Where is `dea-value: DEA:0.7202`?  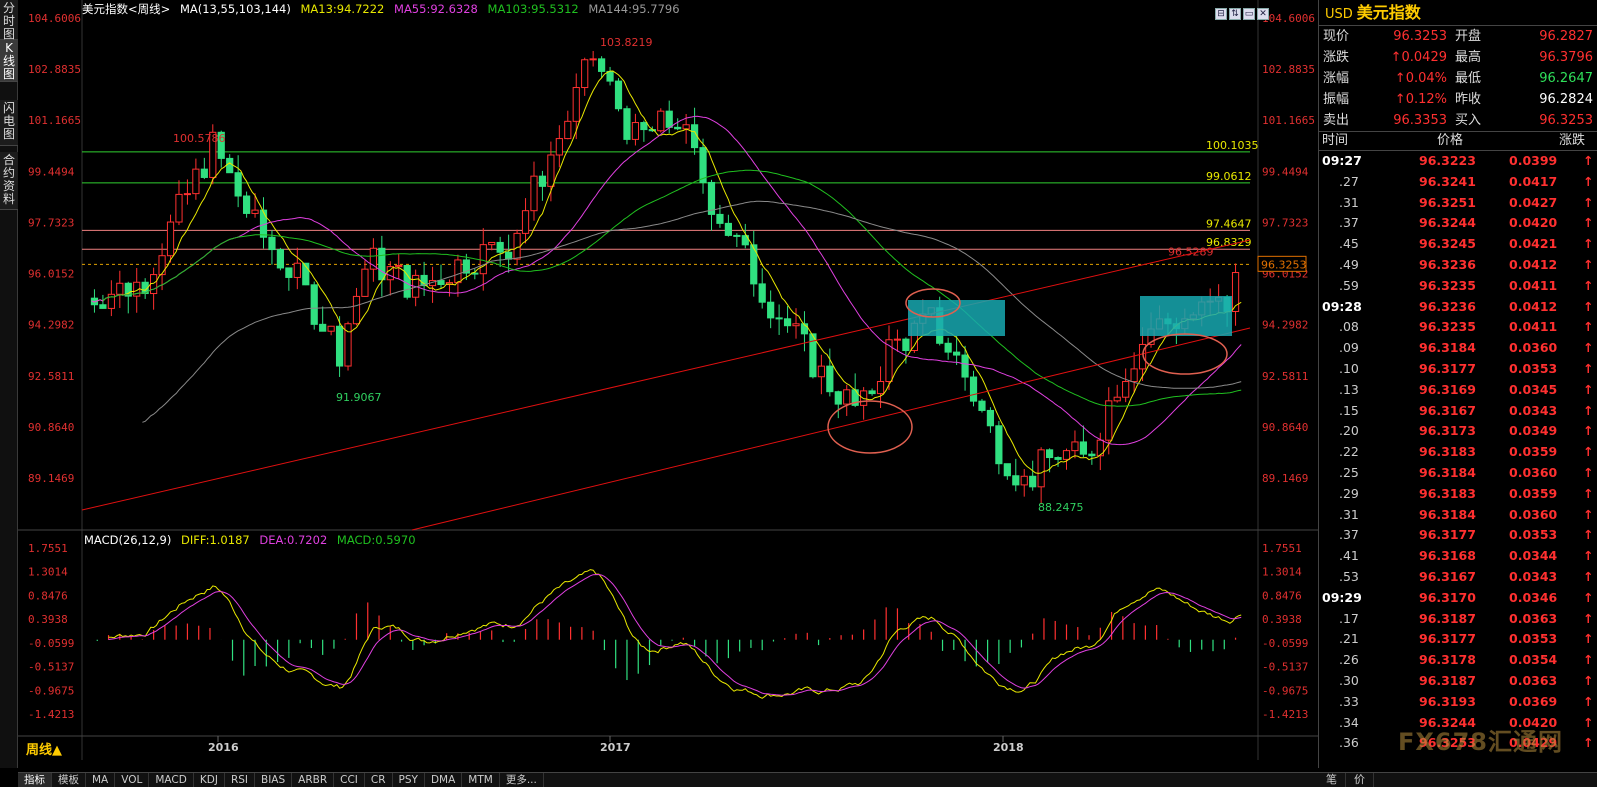 dea-value: DEA:0.7202 is located at coordinates (293, 540).